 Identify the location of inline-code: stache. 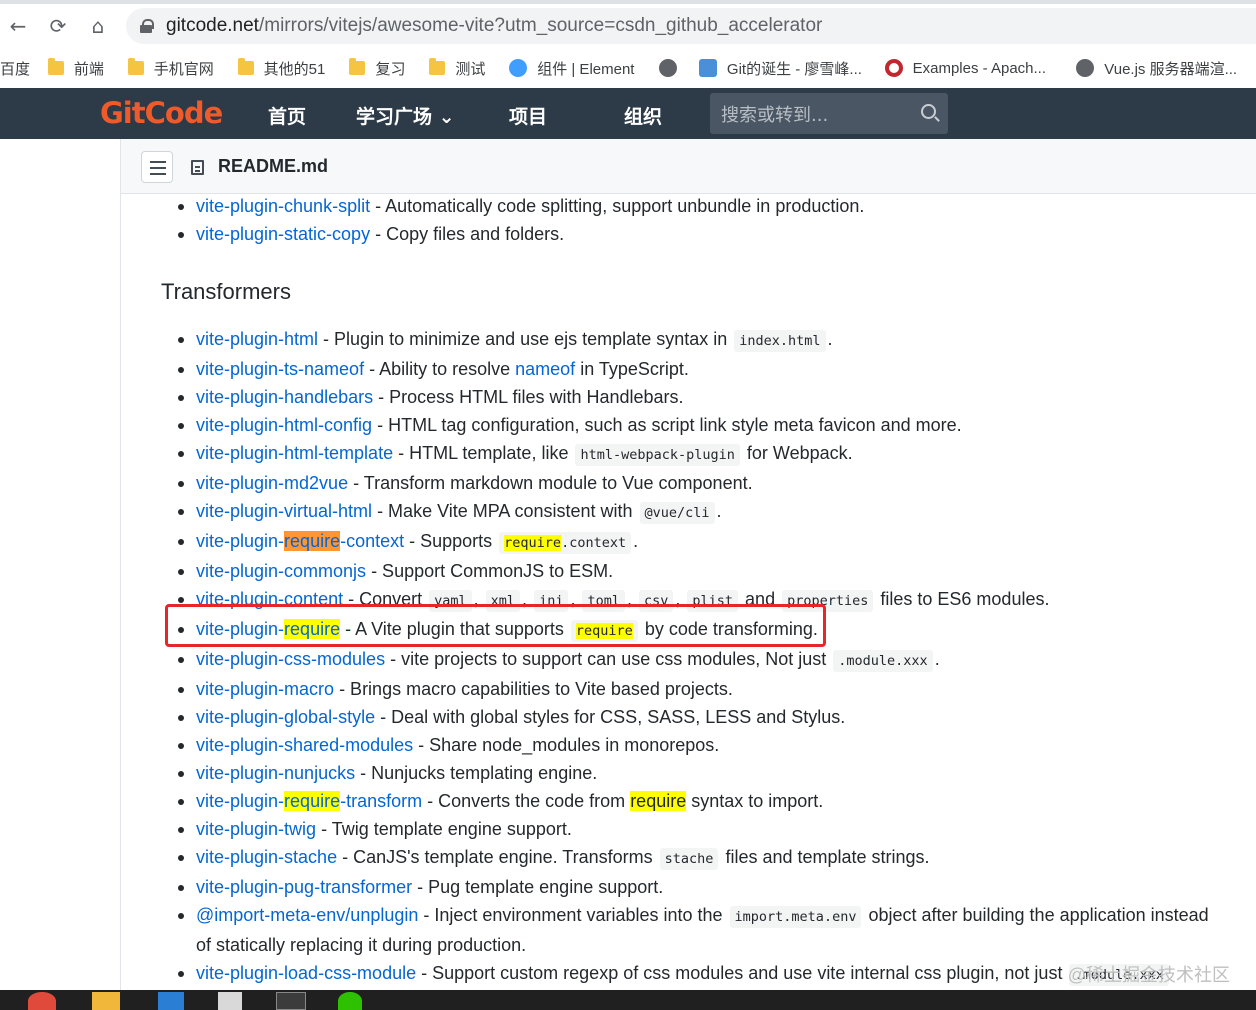
(689, 859).